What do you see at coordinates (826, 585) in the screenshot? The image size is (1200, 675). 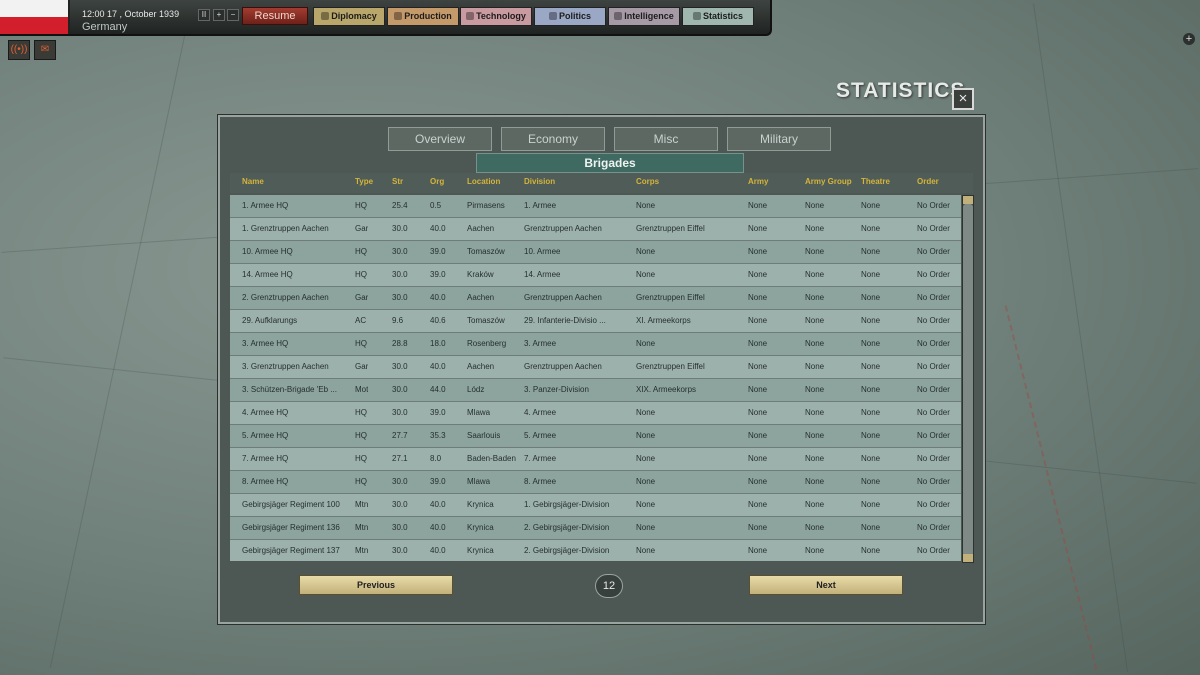 I see `next-button: Next` at bounding box center [826, 585].